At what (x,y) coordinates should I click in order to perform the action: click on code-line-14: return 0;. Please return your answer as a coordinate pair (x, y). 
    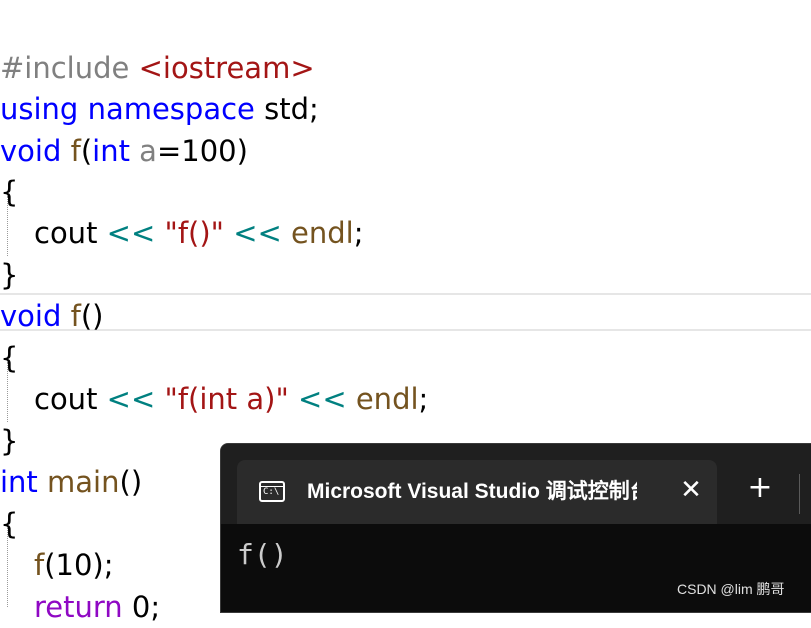
    Looking at the image, I should click on (80, 607).